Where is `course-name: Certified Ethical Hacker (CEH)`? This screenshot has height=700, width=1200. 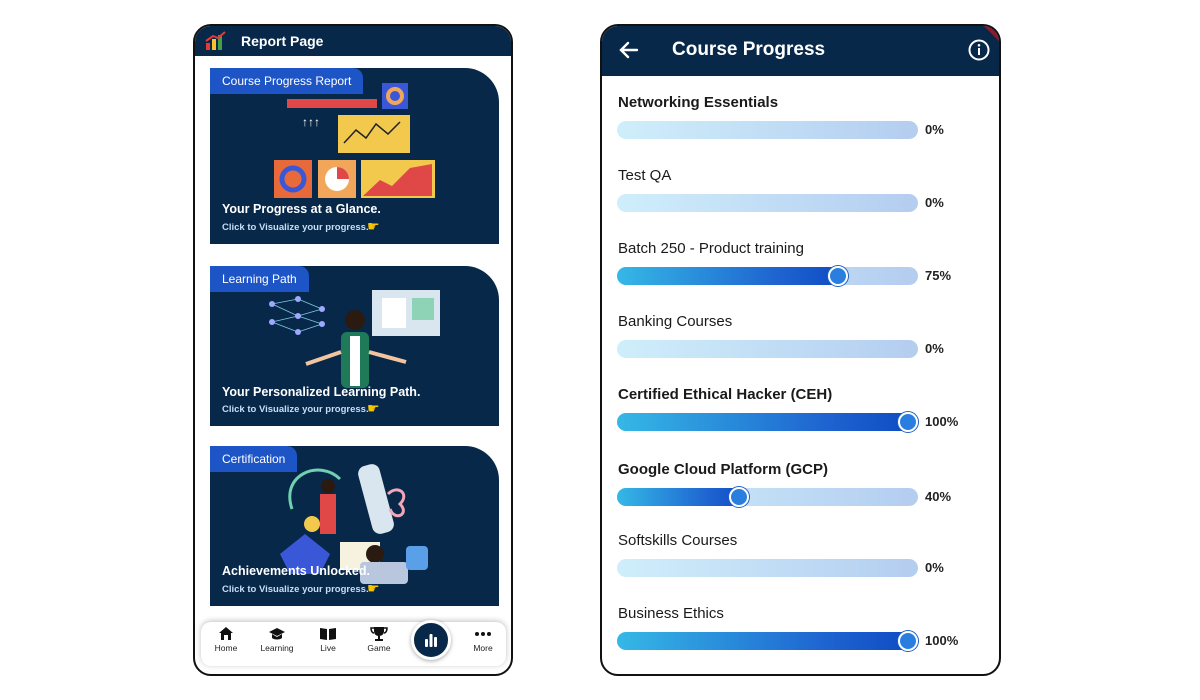
course-name: Certified Ethical Hacker (CEH) is located at coordinates (725, 394).